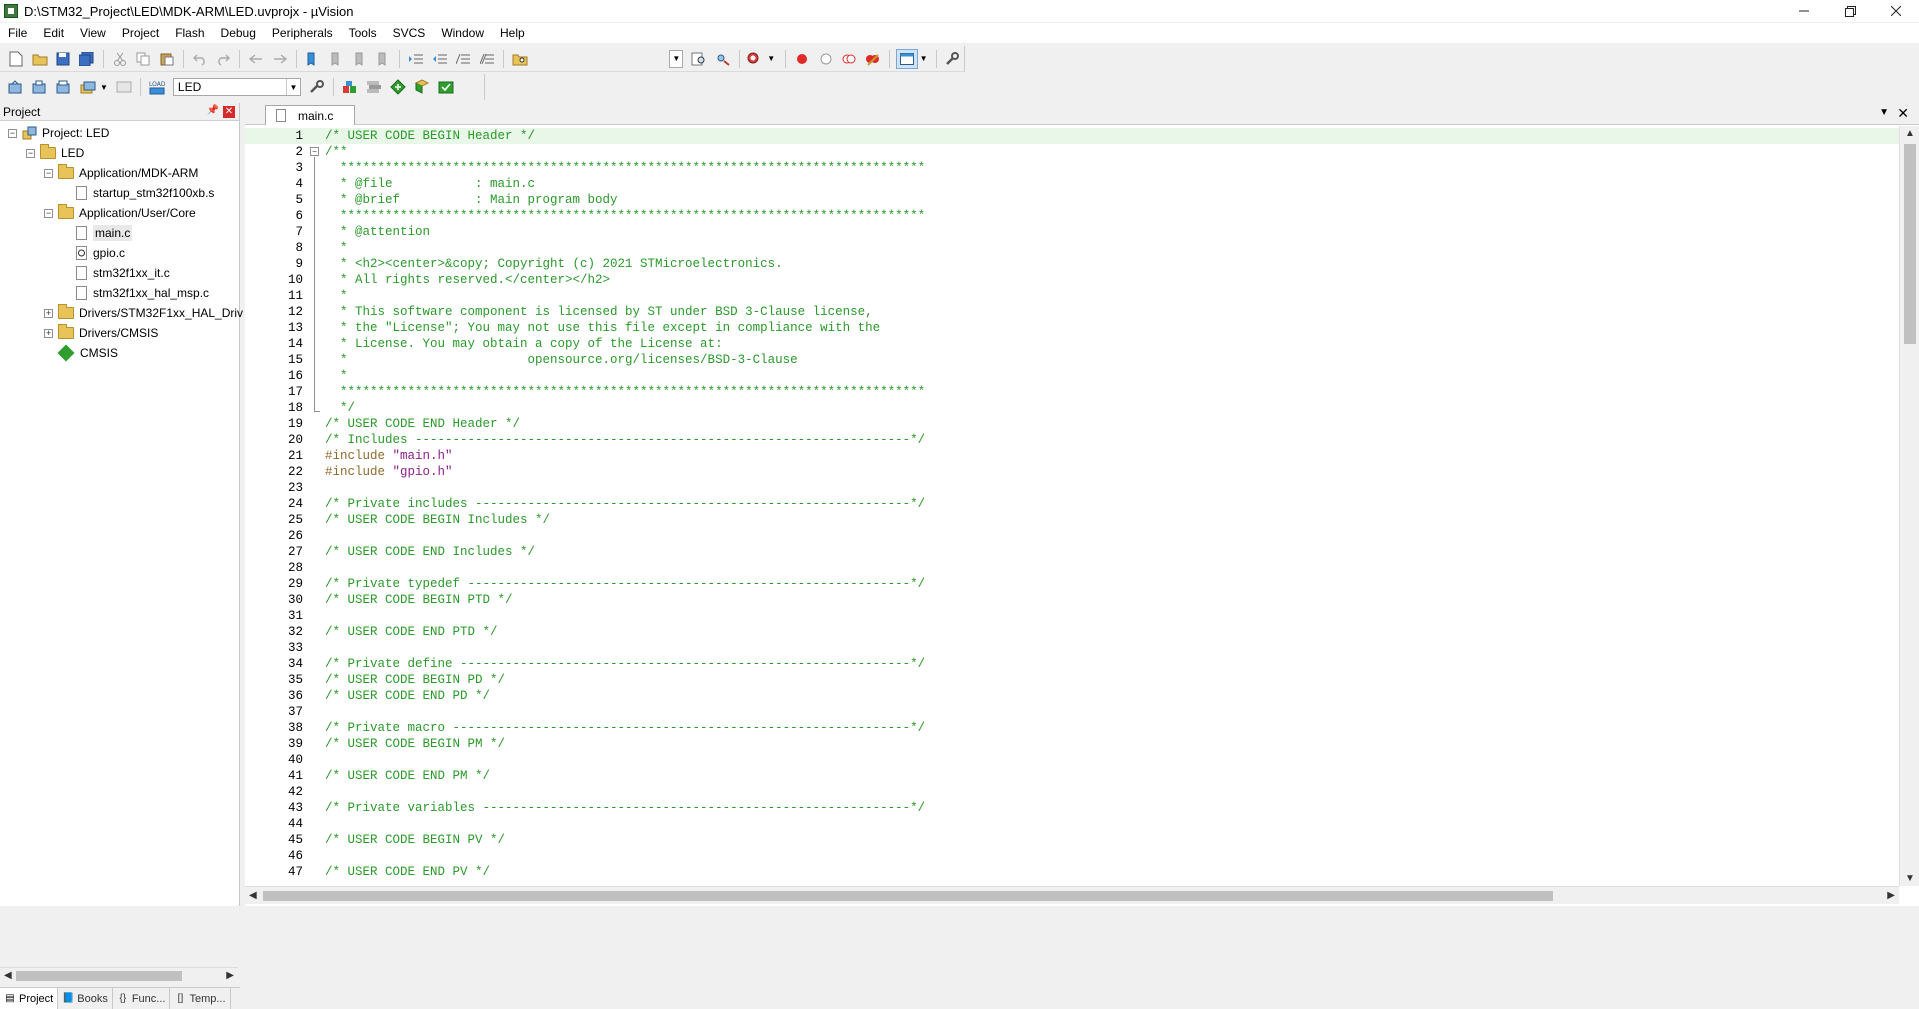  Describe the element at coordinates (384, 59) in the screenshot. I see `bookmark-clear-icon` at that location.